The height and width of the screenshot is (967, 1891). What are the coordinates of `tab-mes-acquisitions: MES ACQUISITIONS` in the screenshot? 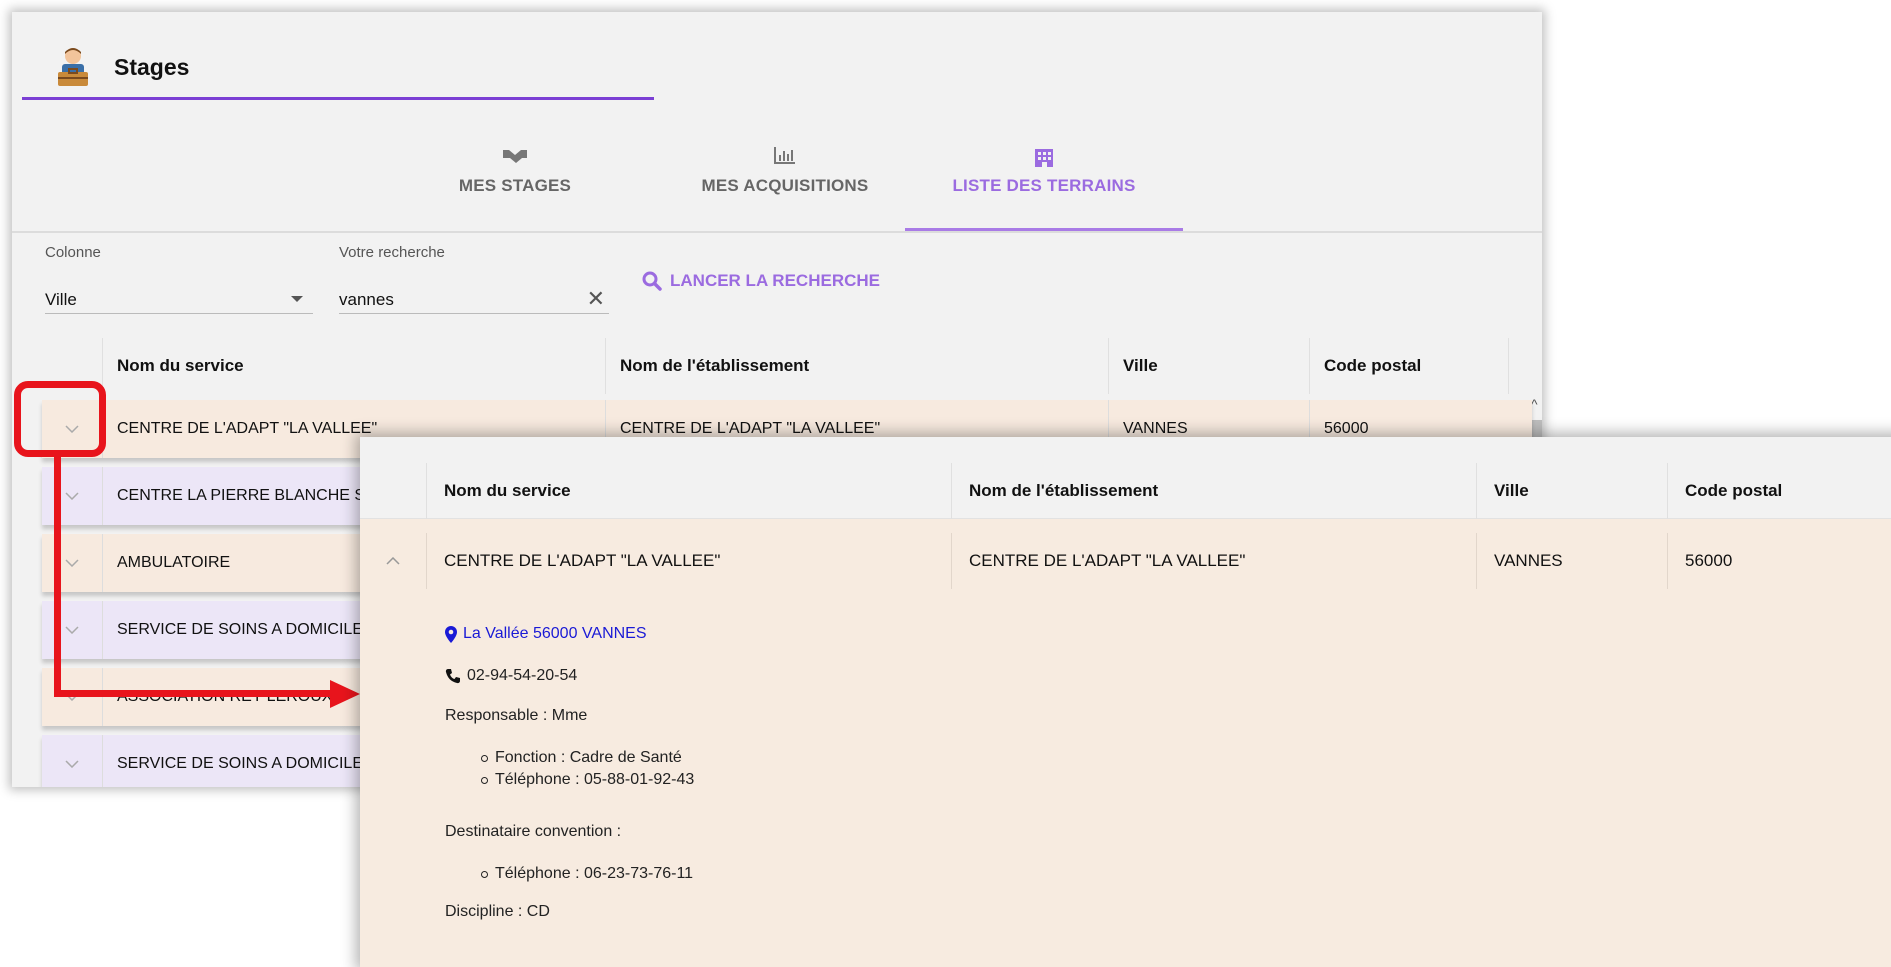 It's located at (785, 189).